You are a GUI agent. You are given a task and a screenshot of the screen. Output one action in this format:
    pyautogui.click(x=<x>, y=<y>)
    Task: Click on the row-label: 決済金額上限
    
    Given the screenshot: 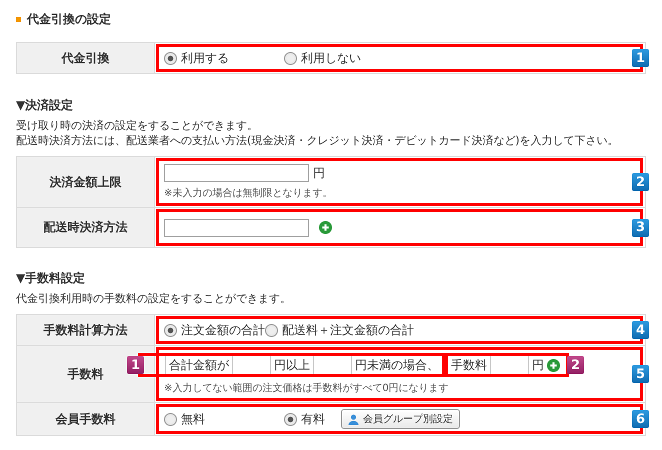 What is the action you would take?
    pyautogui.click(x=86, y=182)
    